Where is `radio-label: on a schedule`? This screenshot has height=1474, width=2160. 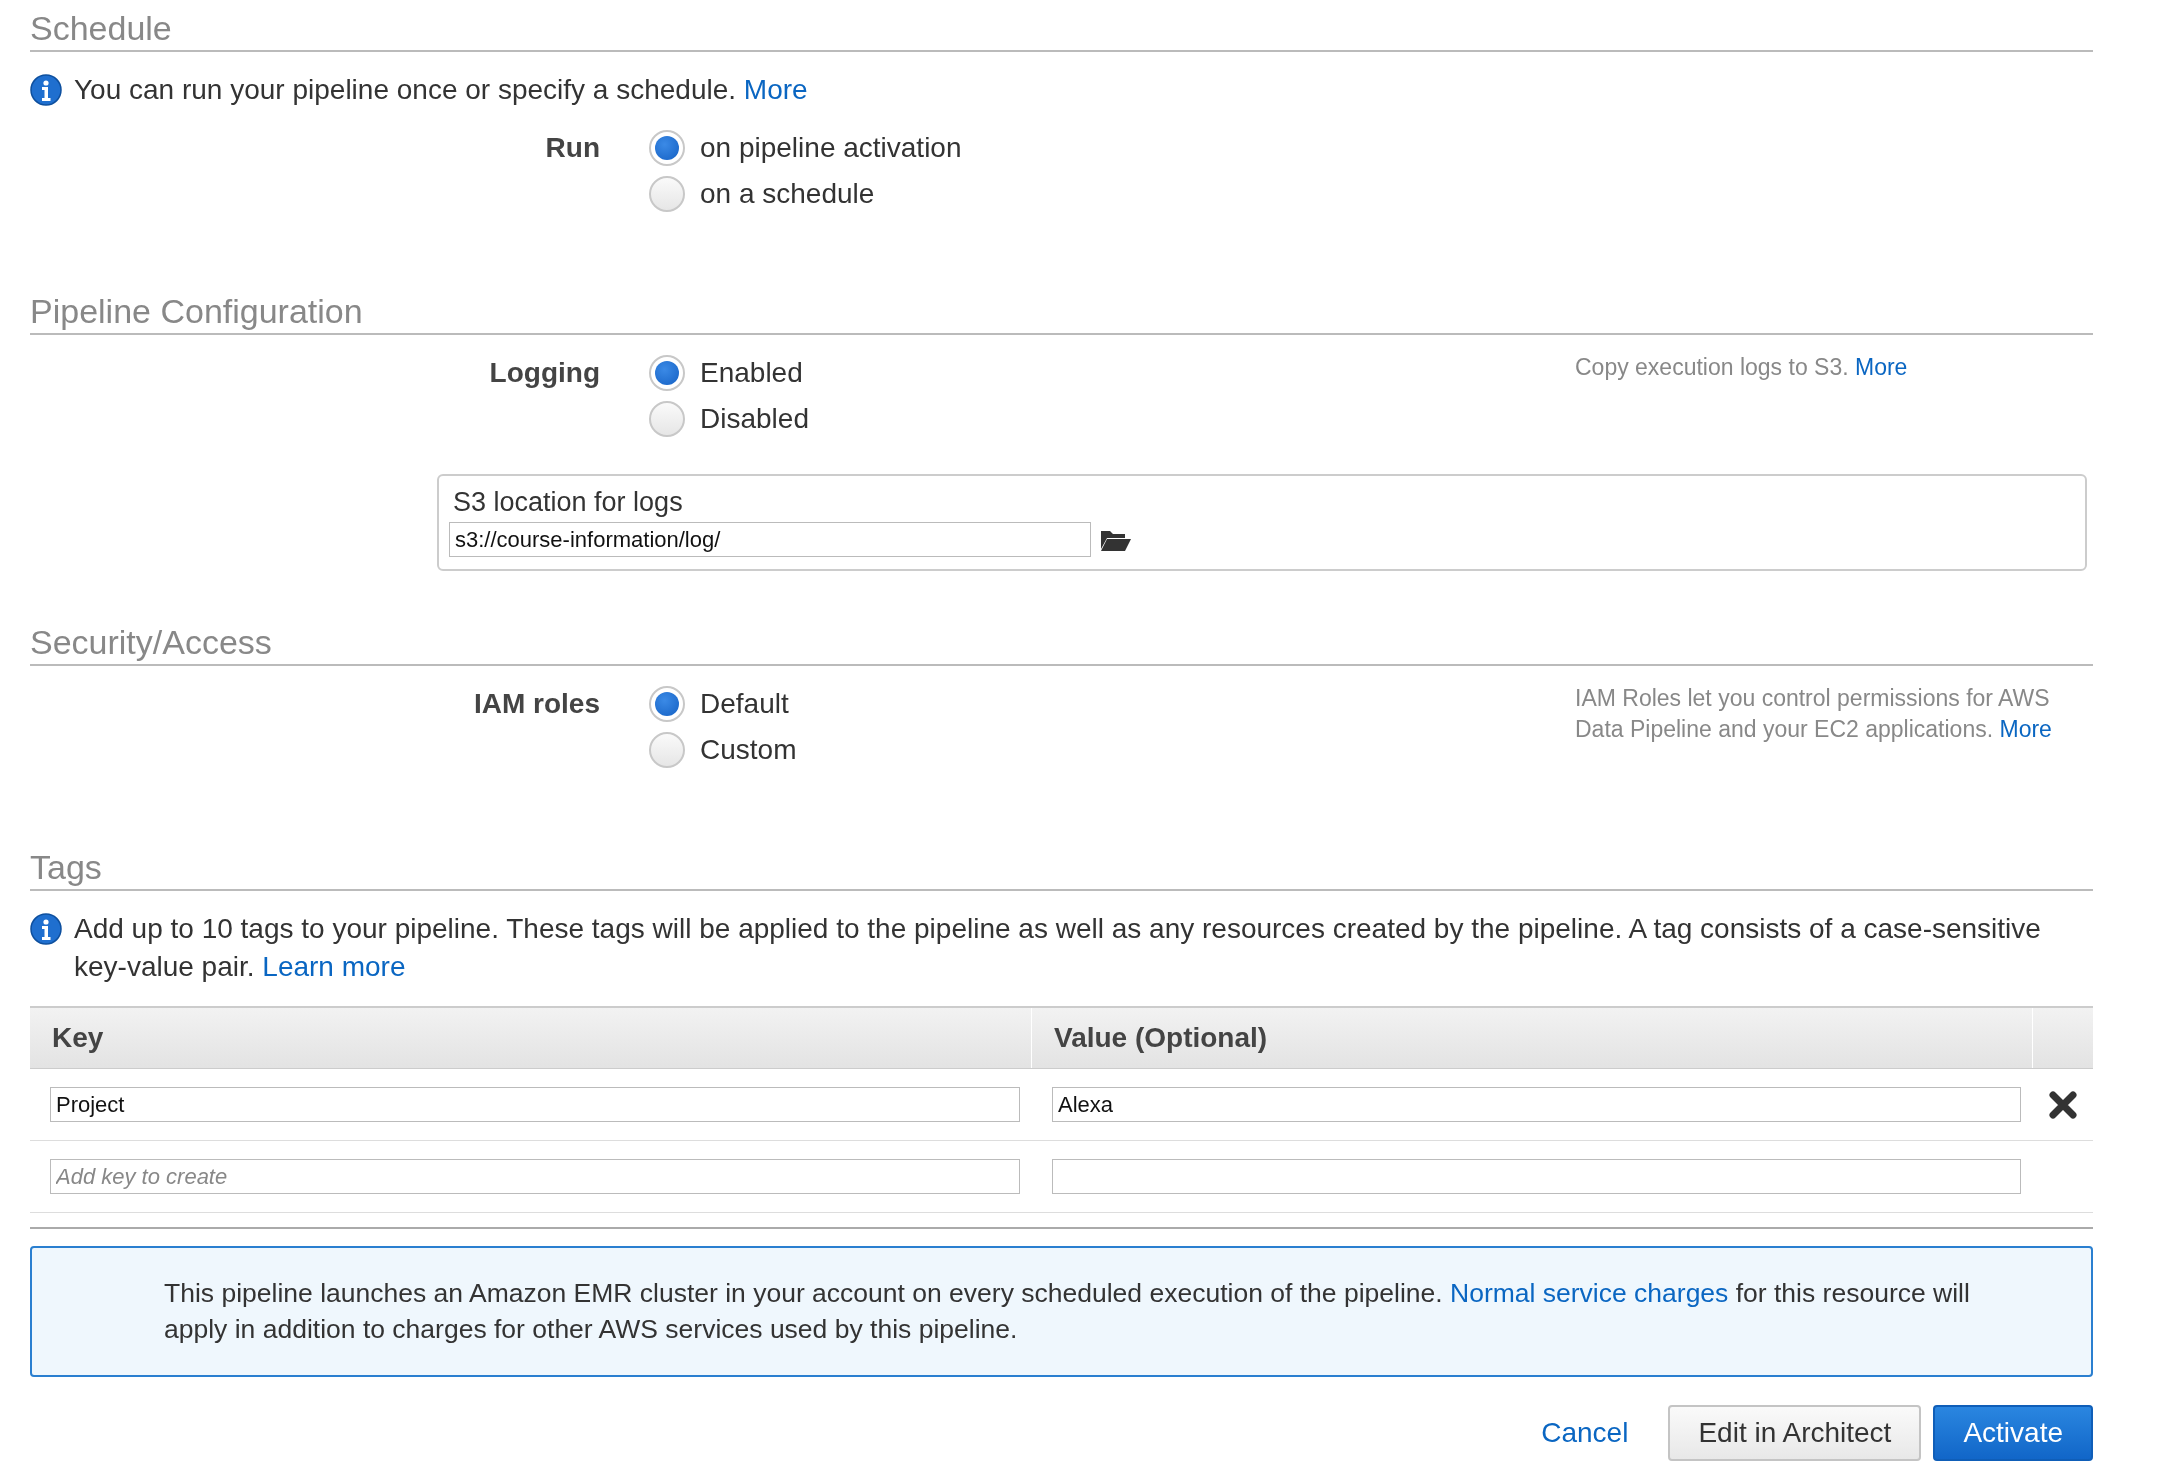
radio-label: on a schedule is located at coordinates (787, 194).